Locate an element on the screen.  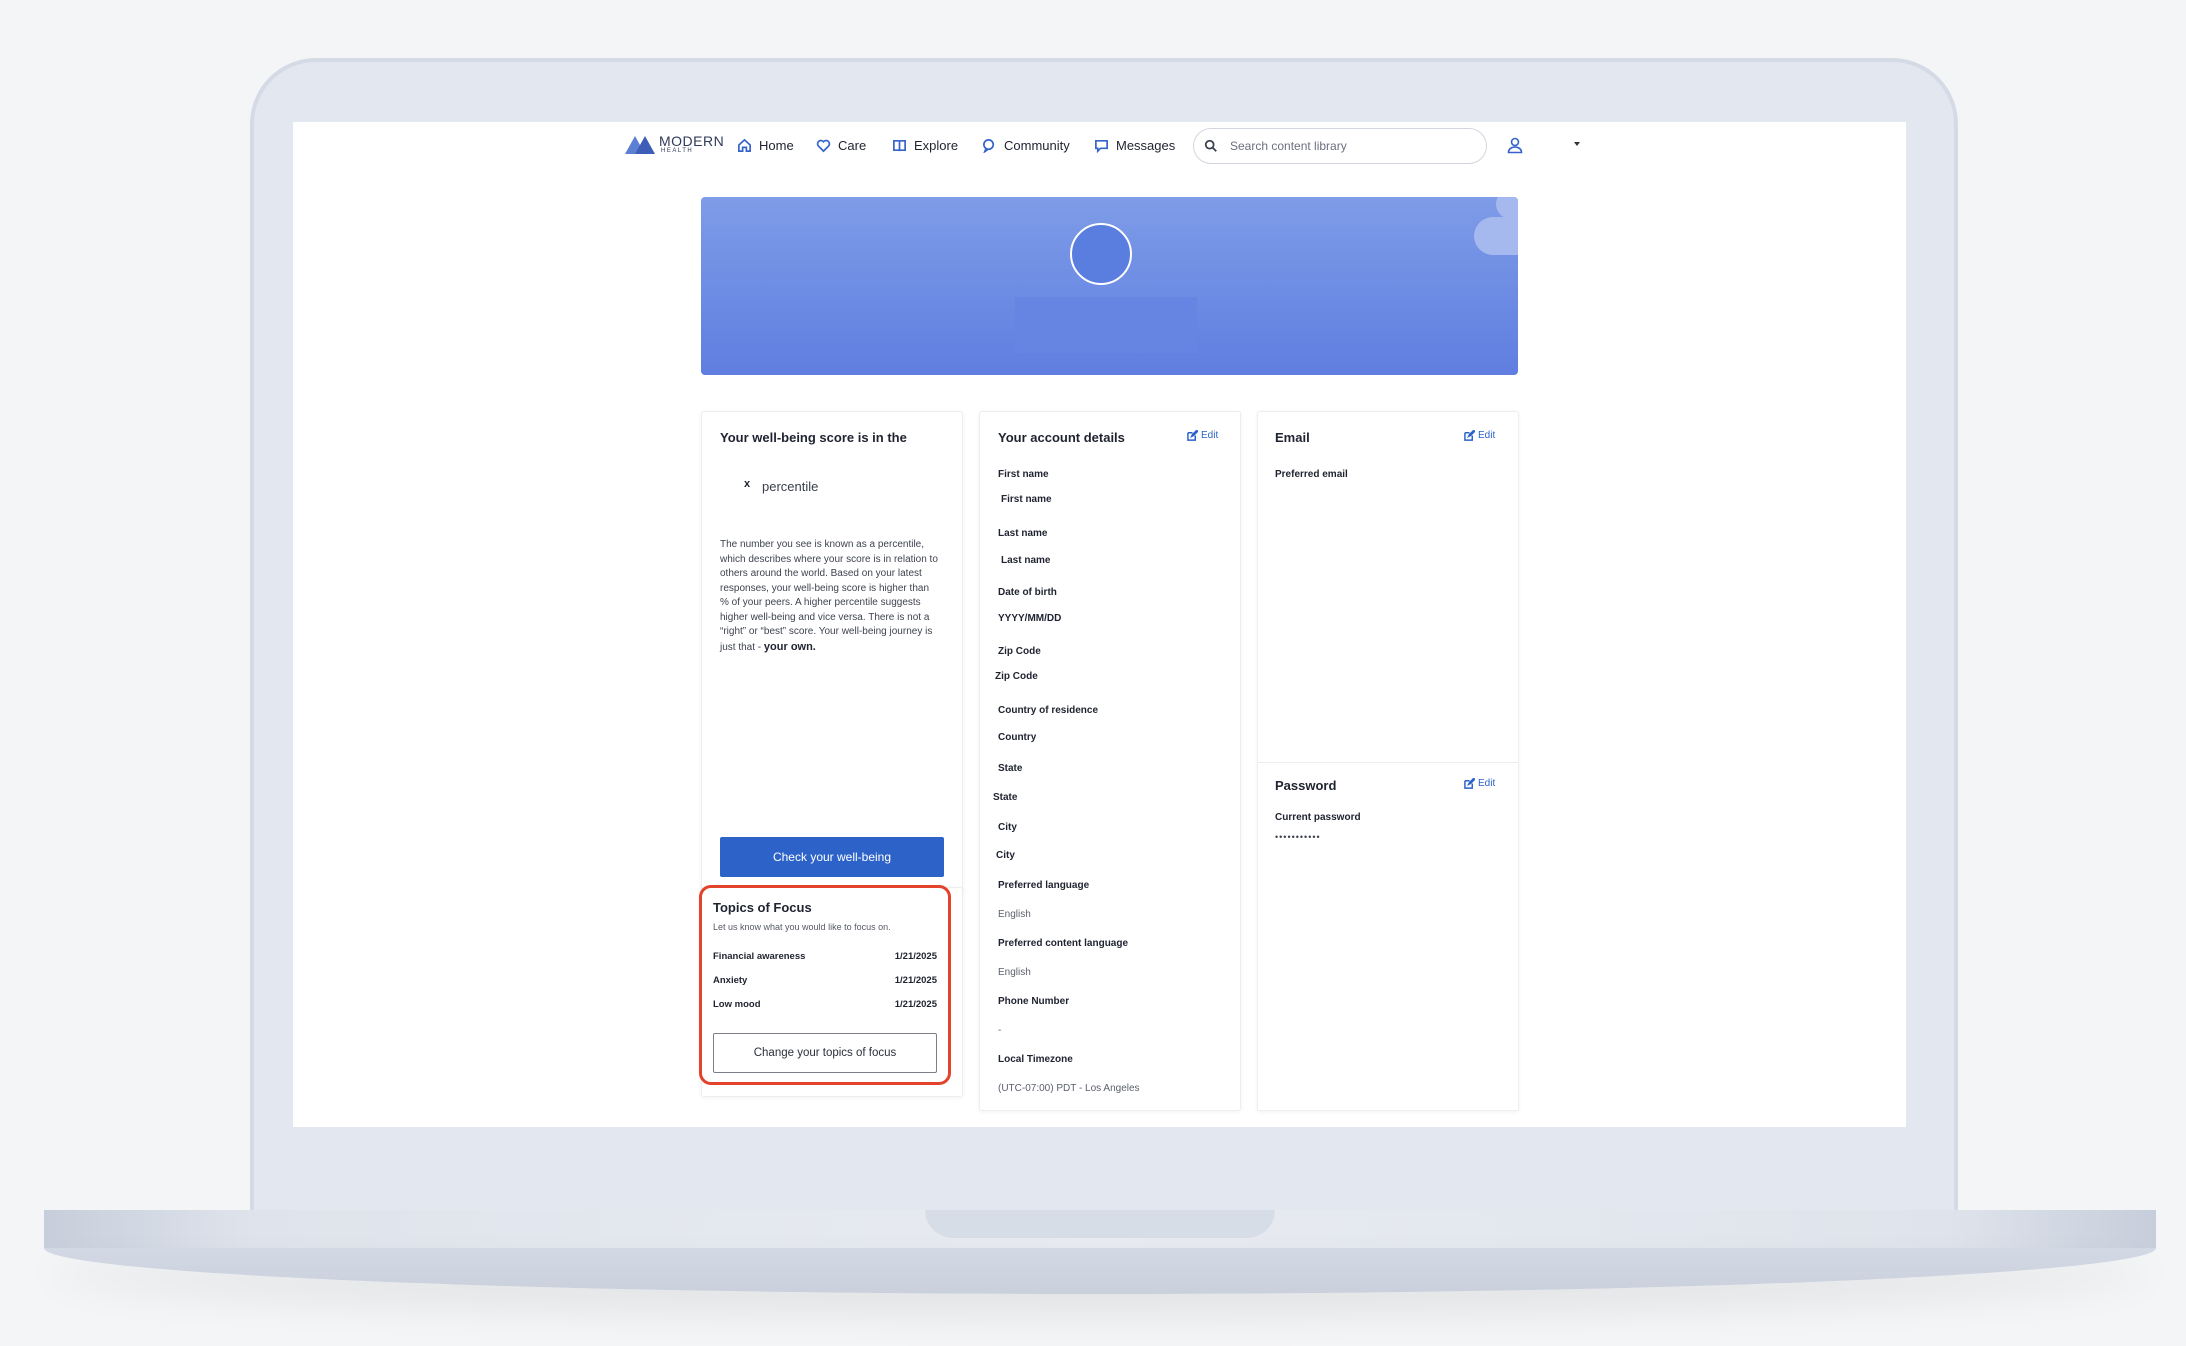
city-label: City is located at coordinates (1007, 827).